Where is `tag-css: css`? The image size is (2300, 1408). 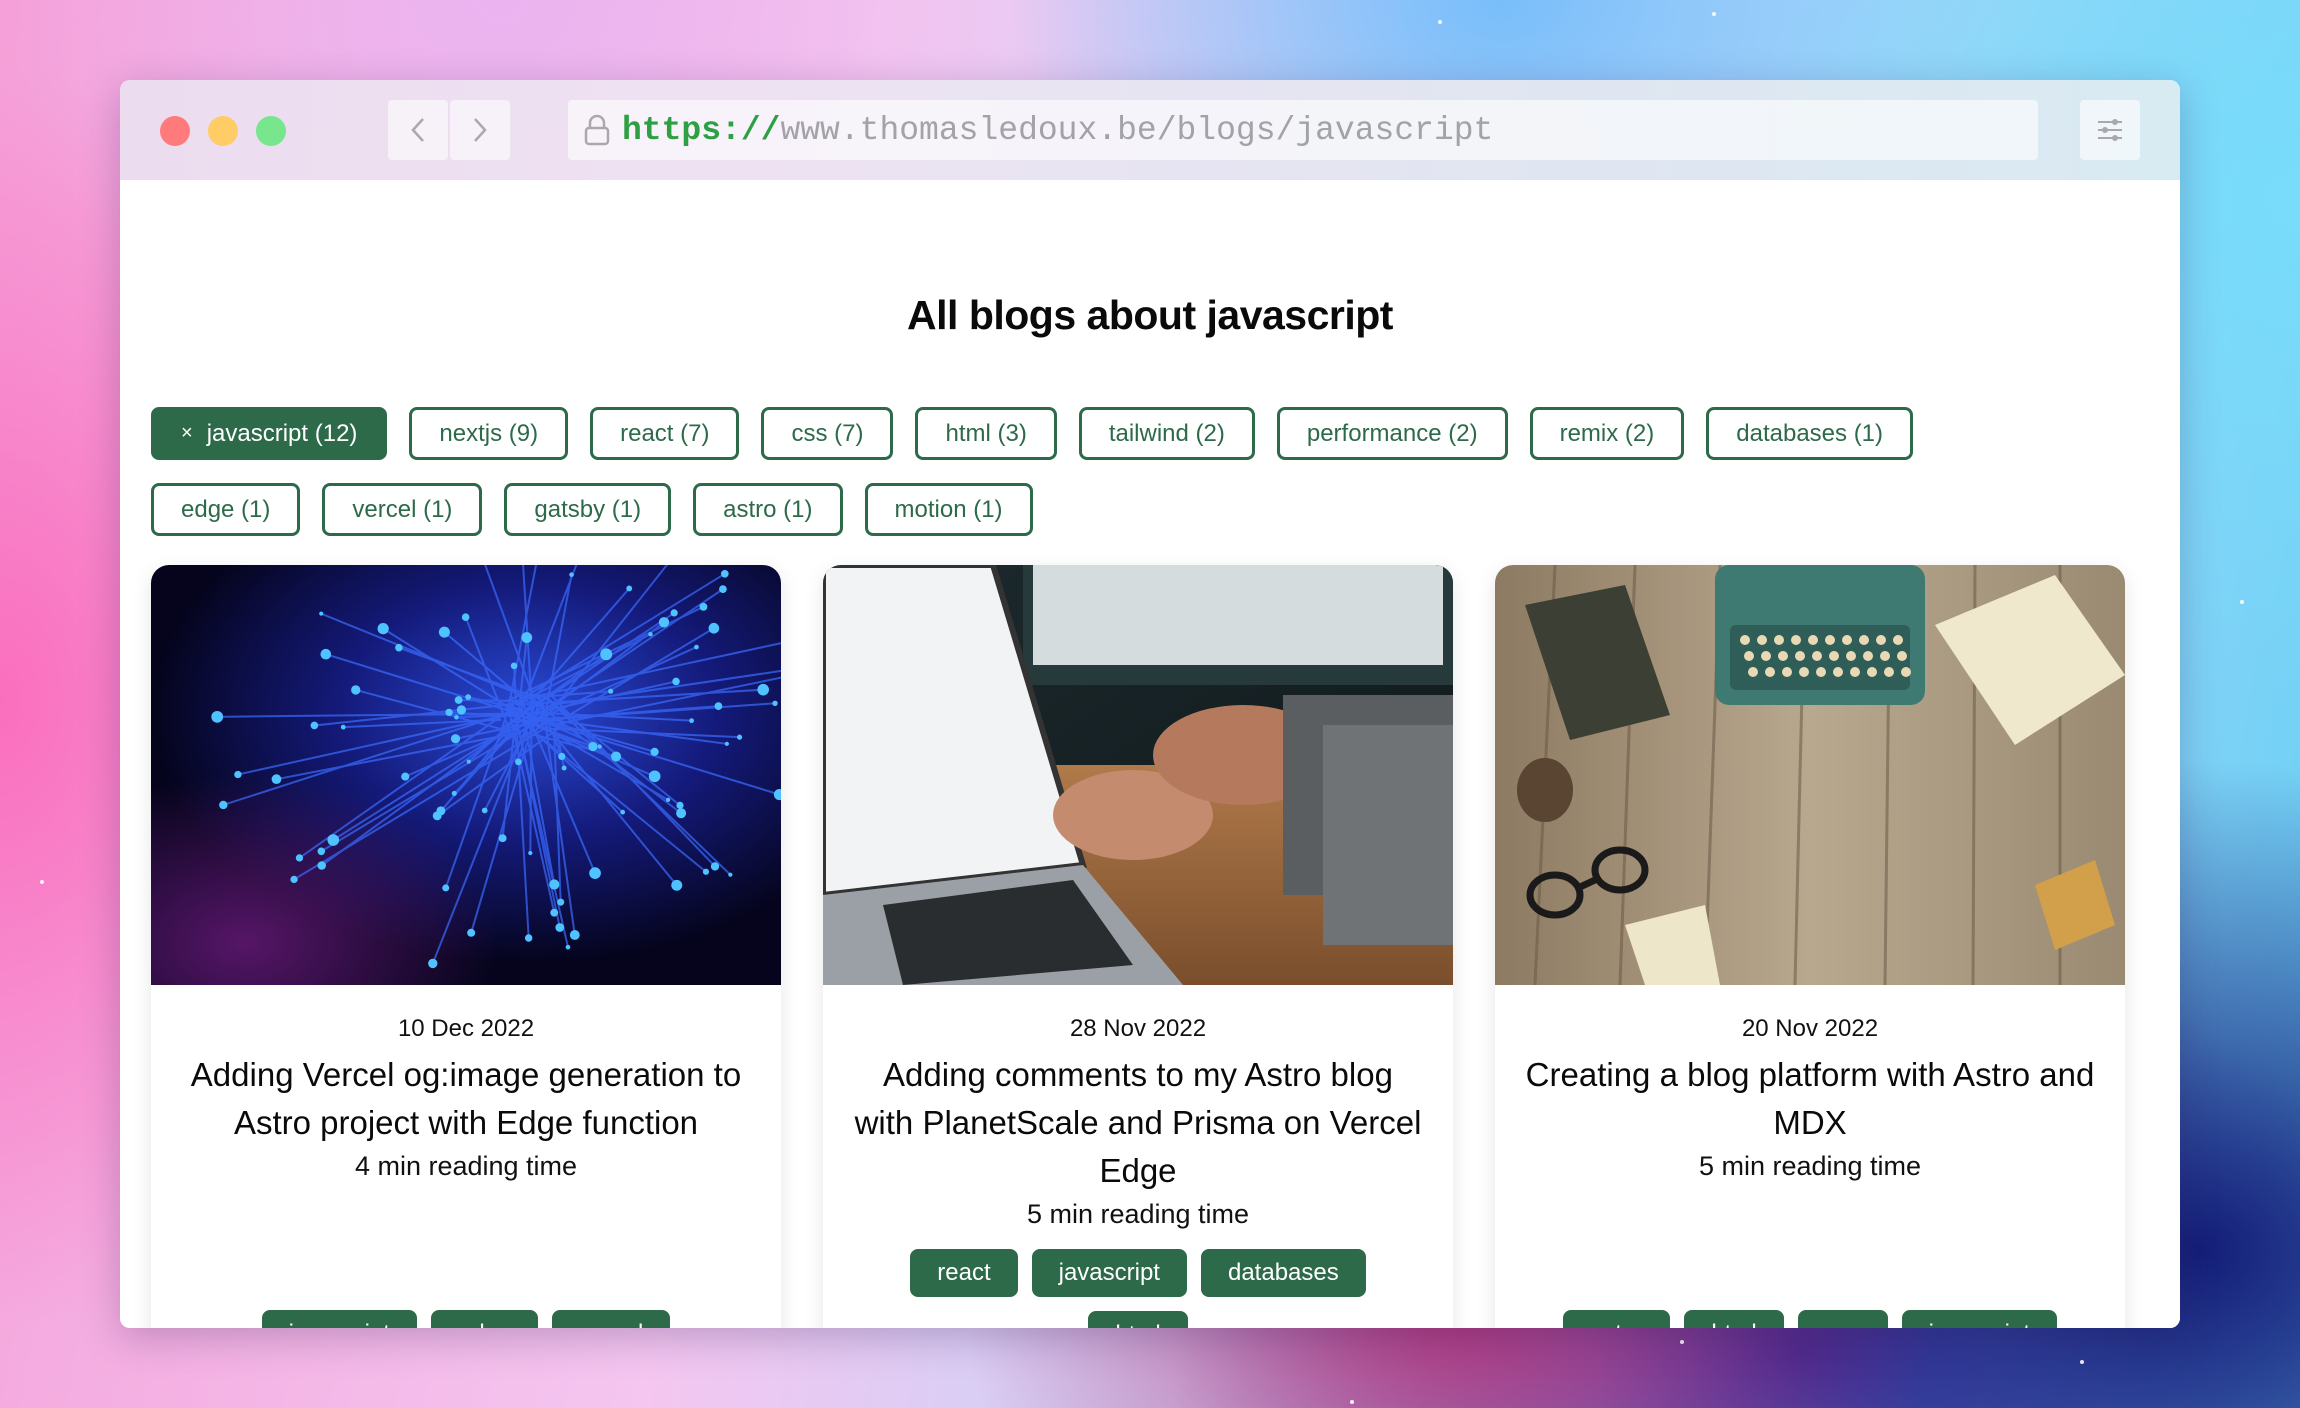
tag-css: css is located at coordinates (1842, 1319).